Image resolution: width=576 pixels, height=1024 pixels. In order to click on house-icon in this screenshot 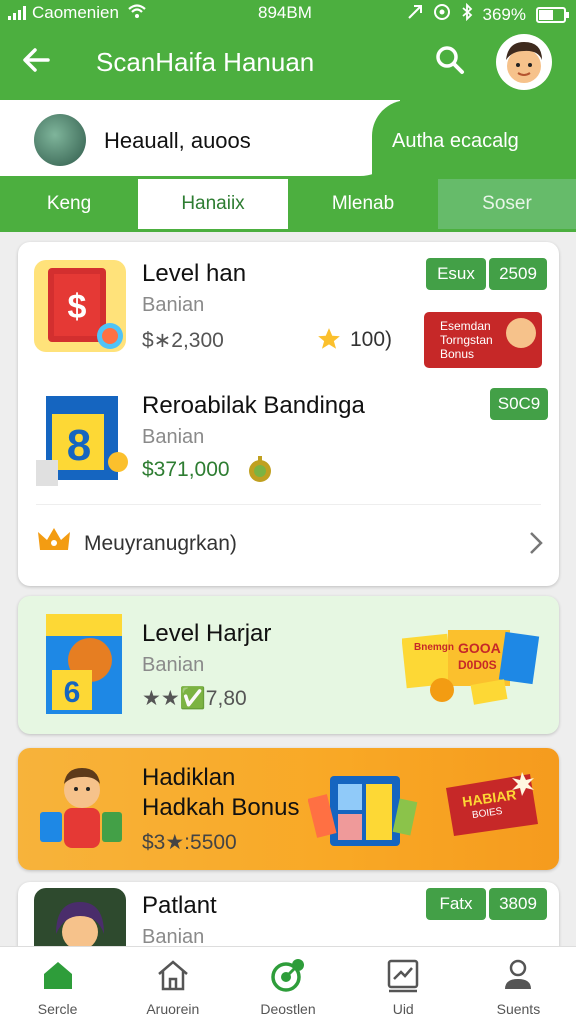, I will do `click(172, 975)`.